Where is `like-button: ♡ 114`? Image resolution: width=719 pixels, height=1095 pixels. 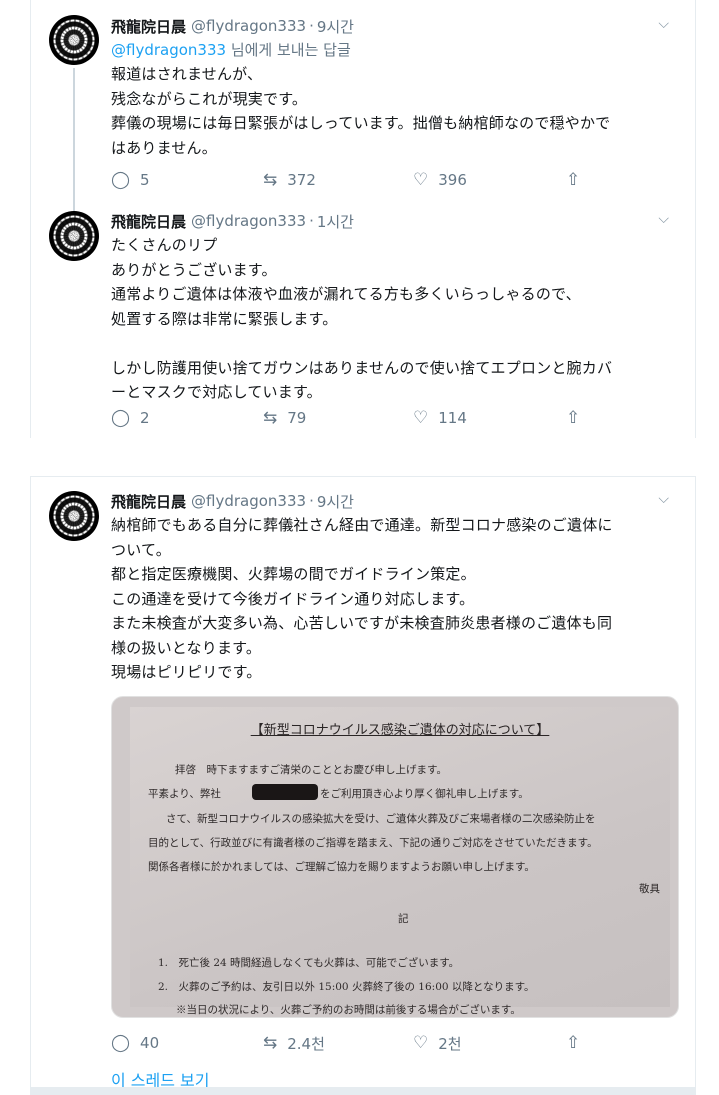
like-button: ♡ 114 is located at coordinates (440, 418).